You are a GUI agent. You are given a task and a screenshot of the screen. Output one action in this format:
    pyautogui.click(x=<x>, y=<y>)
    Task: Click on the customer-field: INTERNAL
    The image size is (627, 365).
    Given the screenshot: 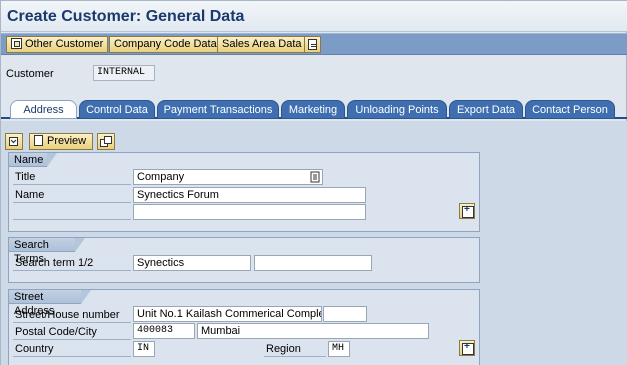 What is the action you would take?
    pyautogui.click(x=124, y=73)
    